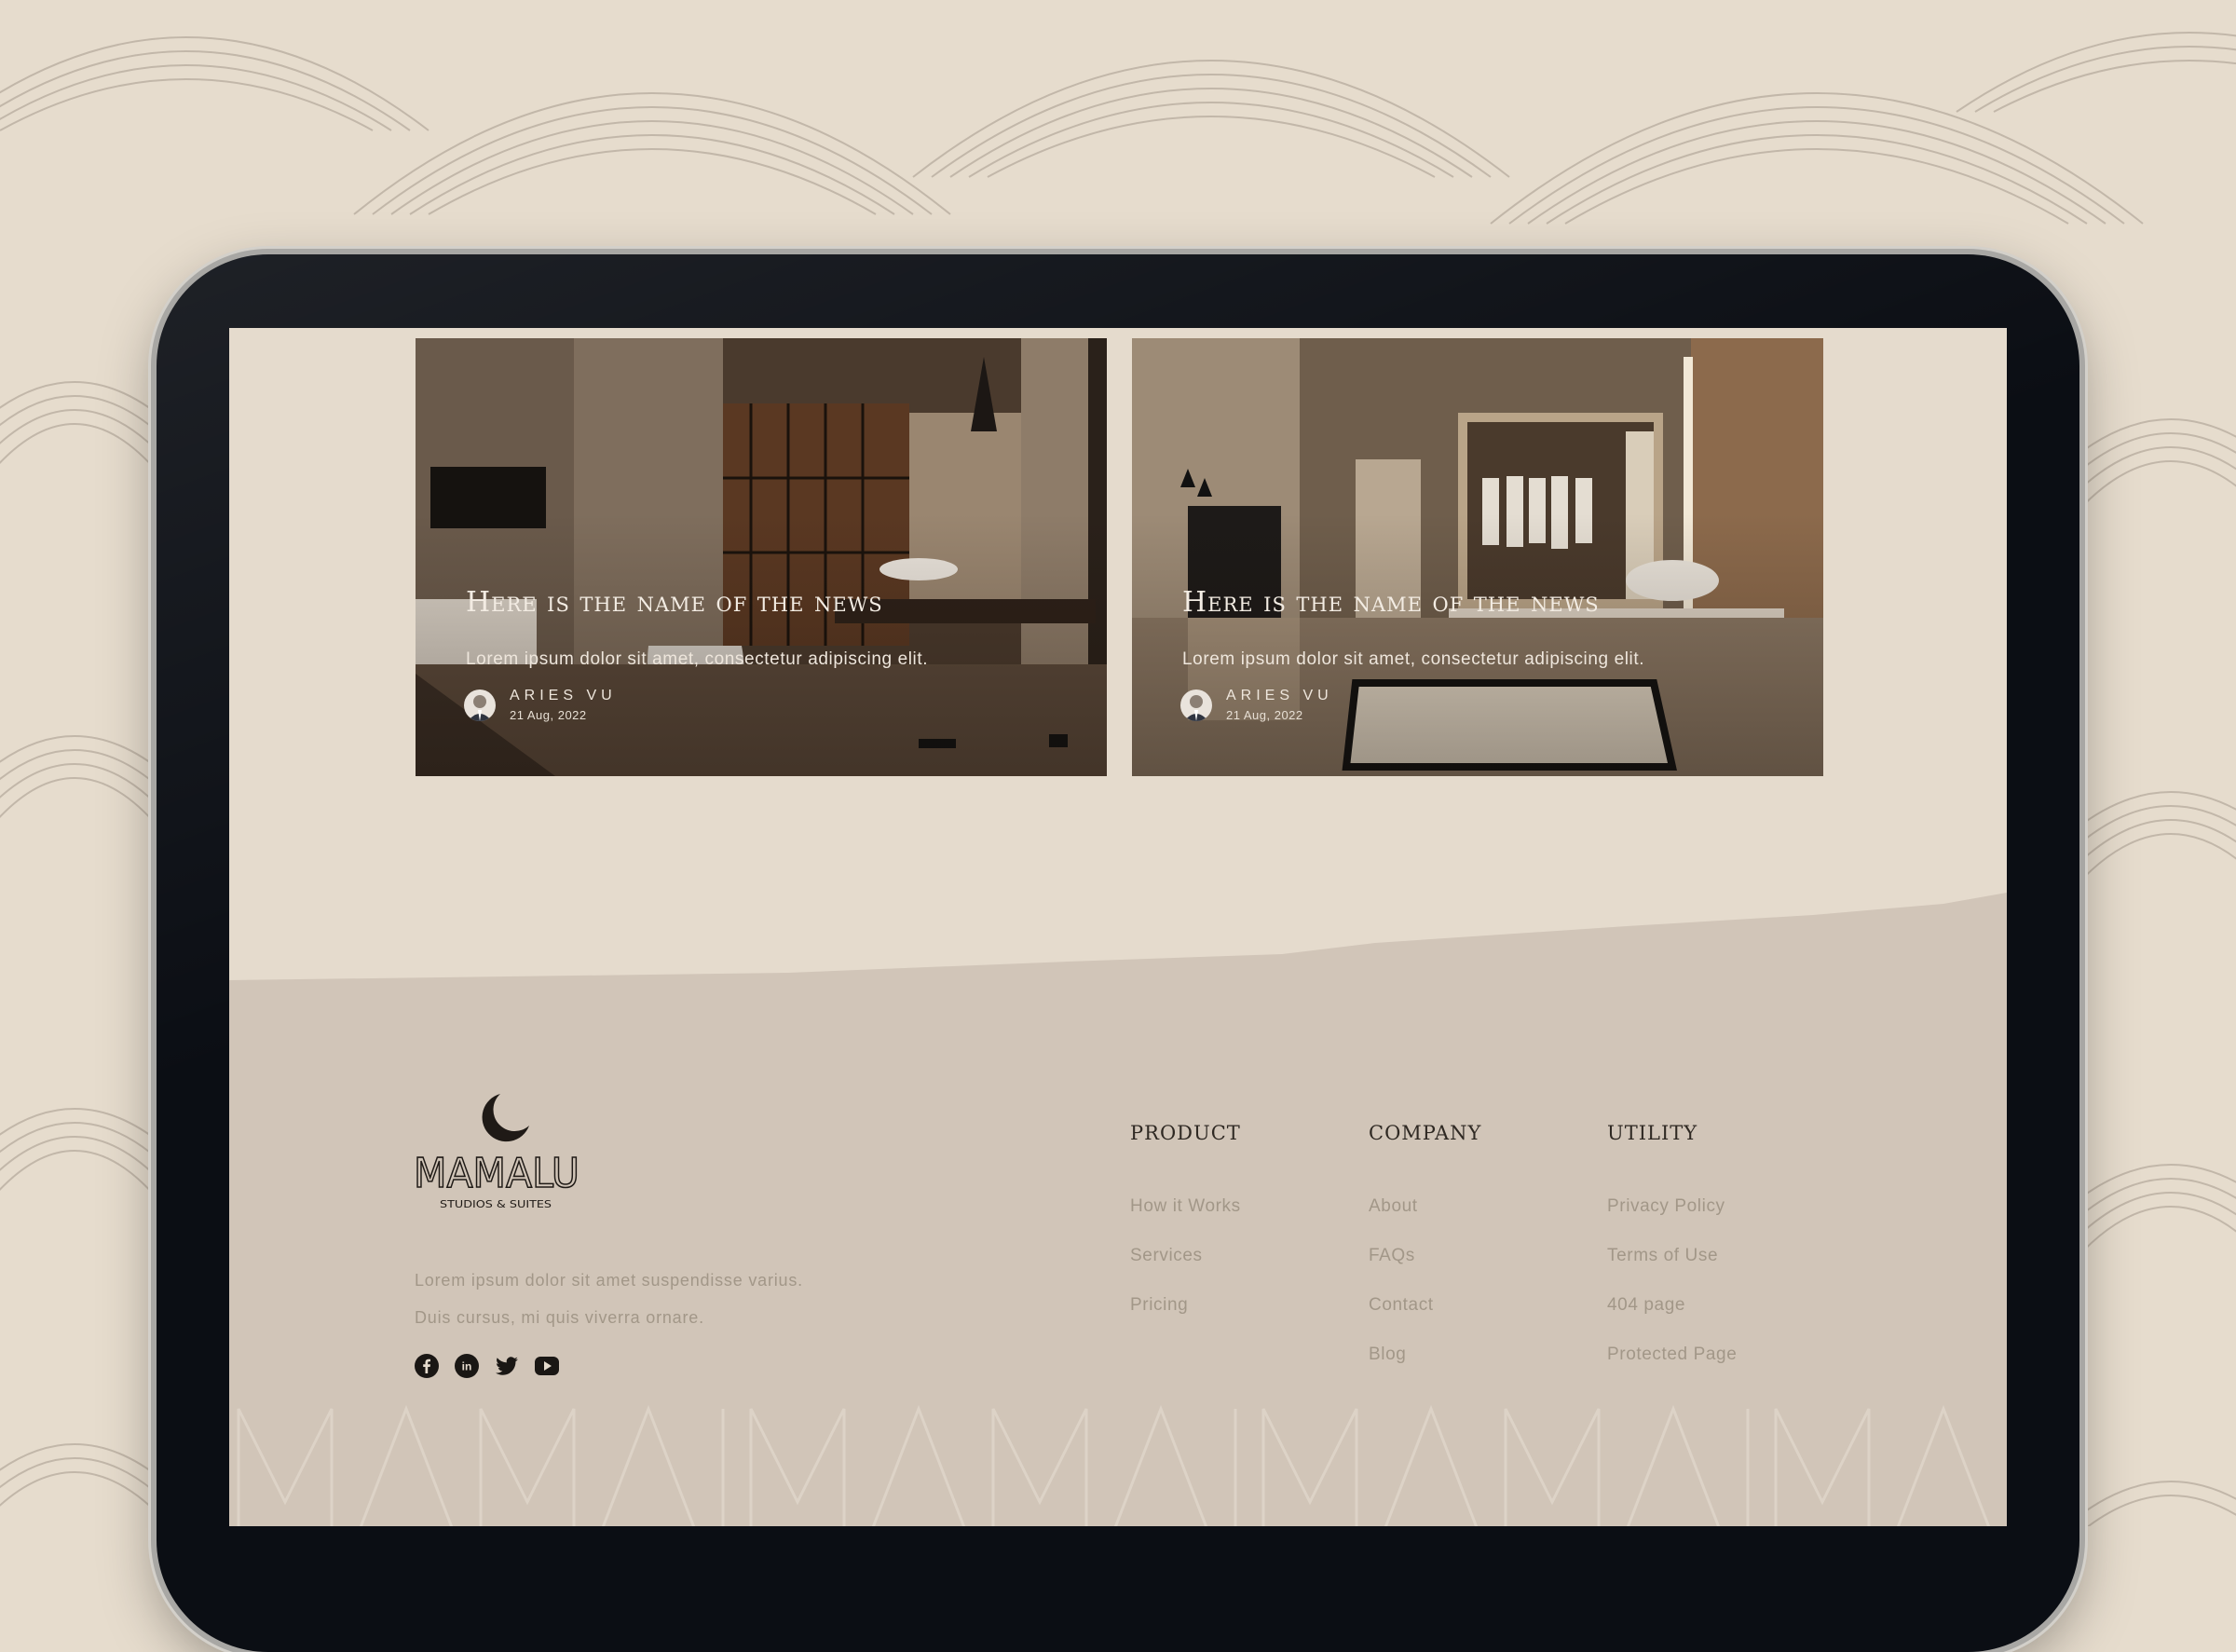 Image resolution: width=2236 pixels, height=1652 pixels. What do you see at coordinates (1672, 1355) in the screenshot?
I see `footer-link-protected-page: Protected Page` at bounding box center [1672, 1355].